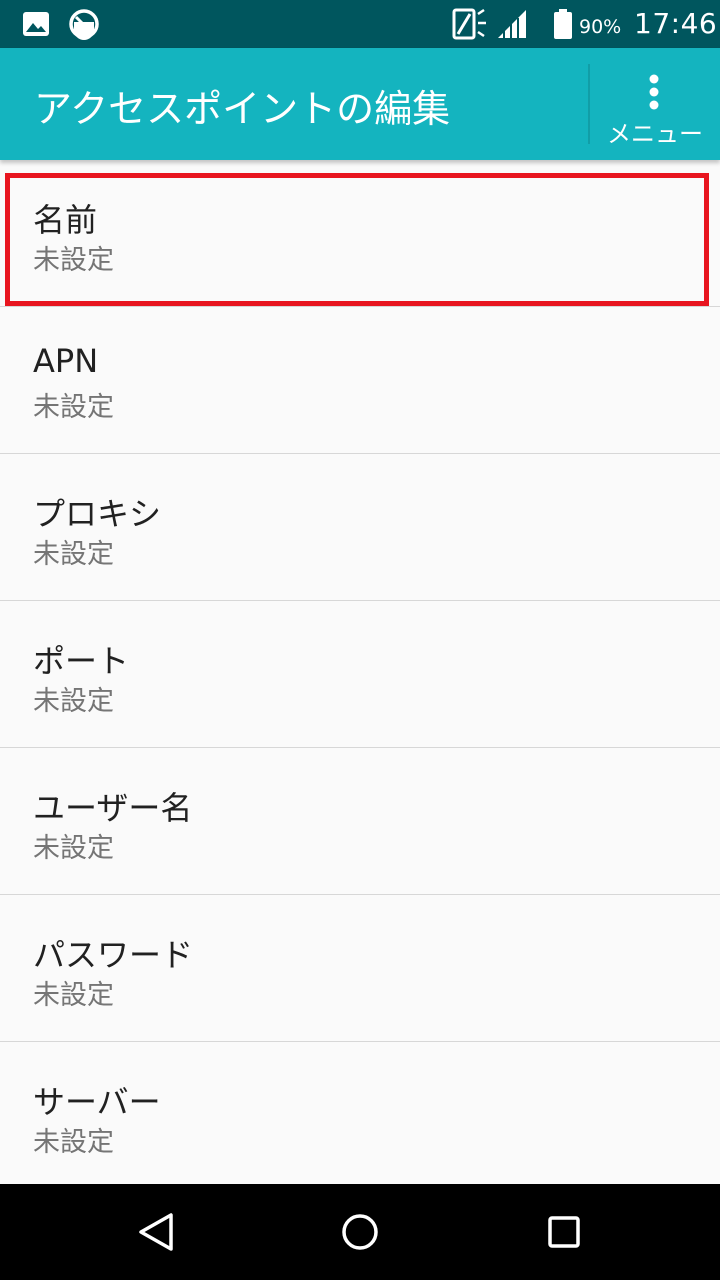  What do you see at coordinates (360, 968) in the screenshot?
I see `setting-item-password: パスワード 未設定` at bounding box center [360, 968].